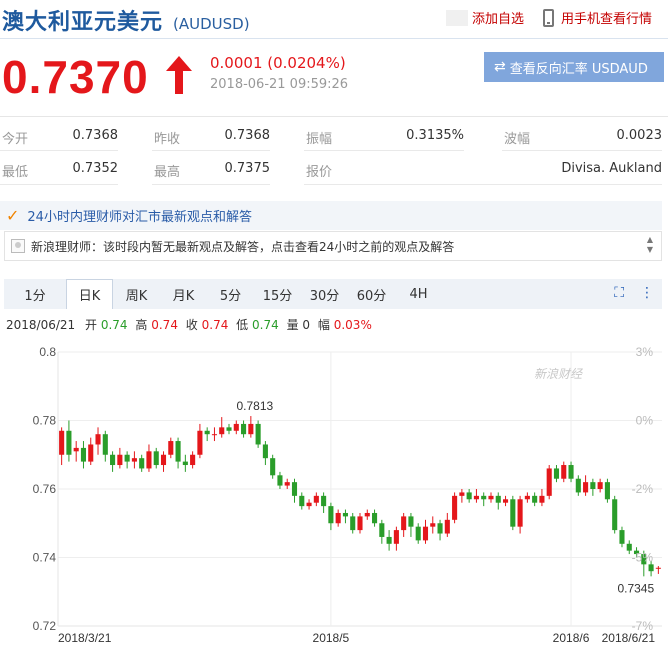 This screenshot has width=668, height=648. I want to click on close-label: 收, so click(191, 325).